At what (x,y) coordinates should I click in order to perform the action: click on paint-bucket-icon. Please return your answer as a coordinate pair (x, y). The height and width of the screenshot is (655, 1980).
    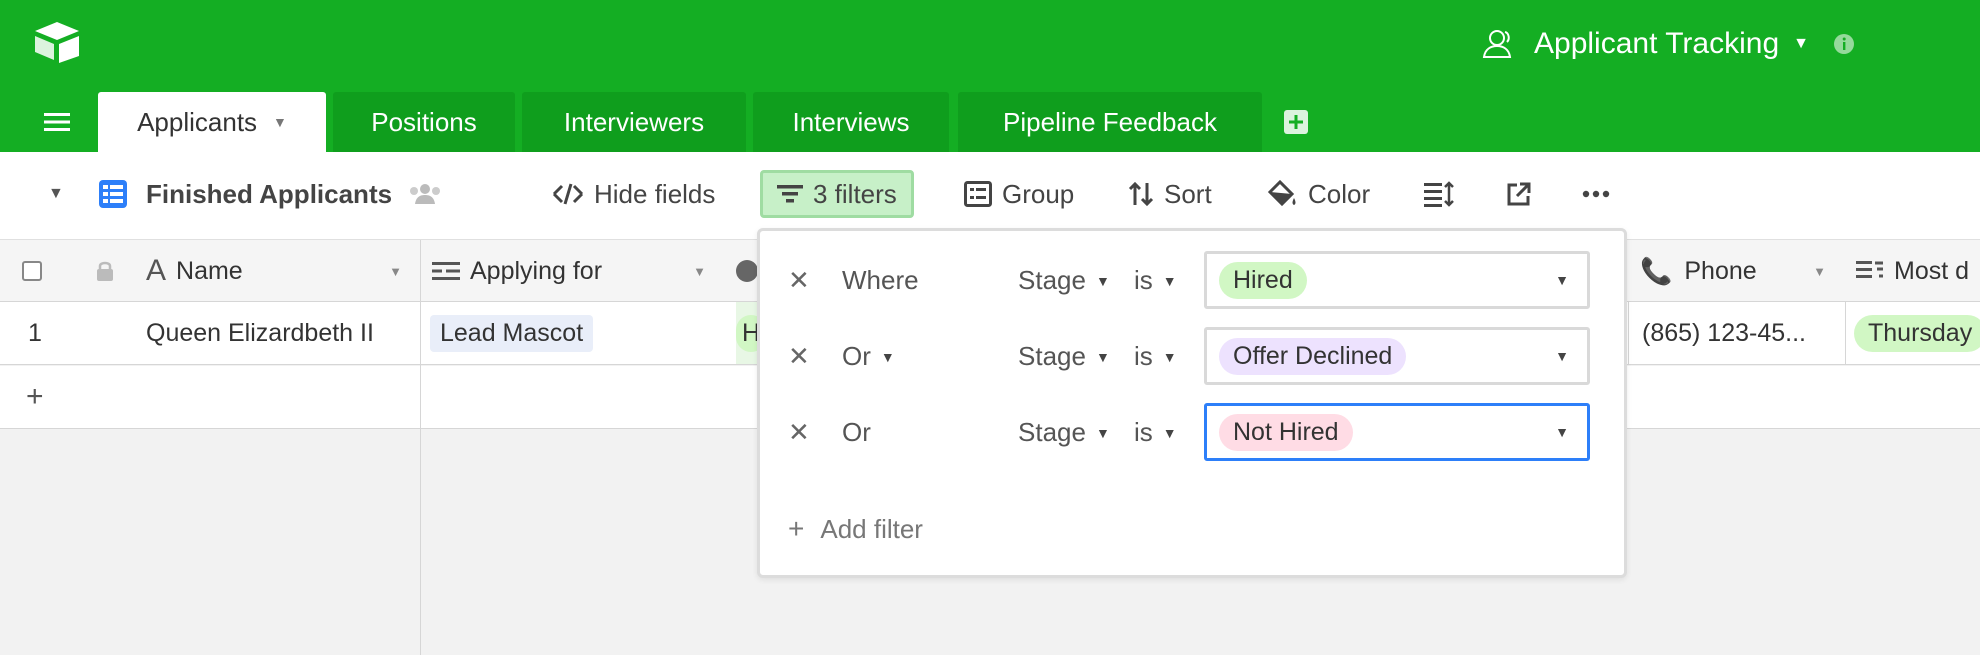
    Looking at the image, I should click on (1281, 193).